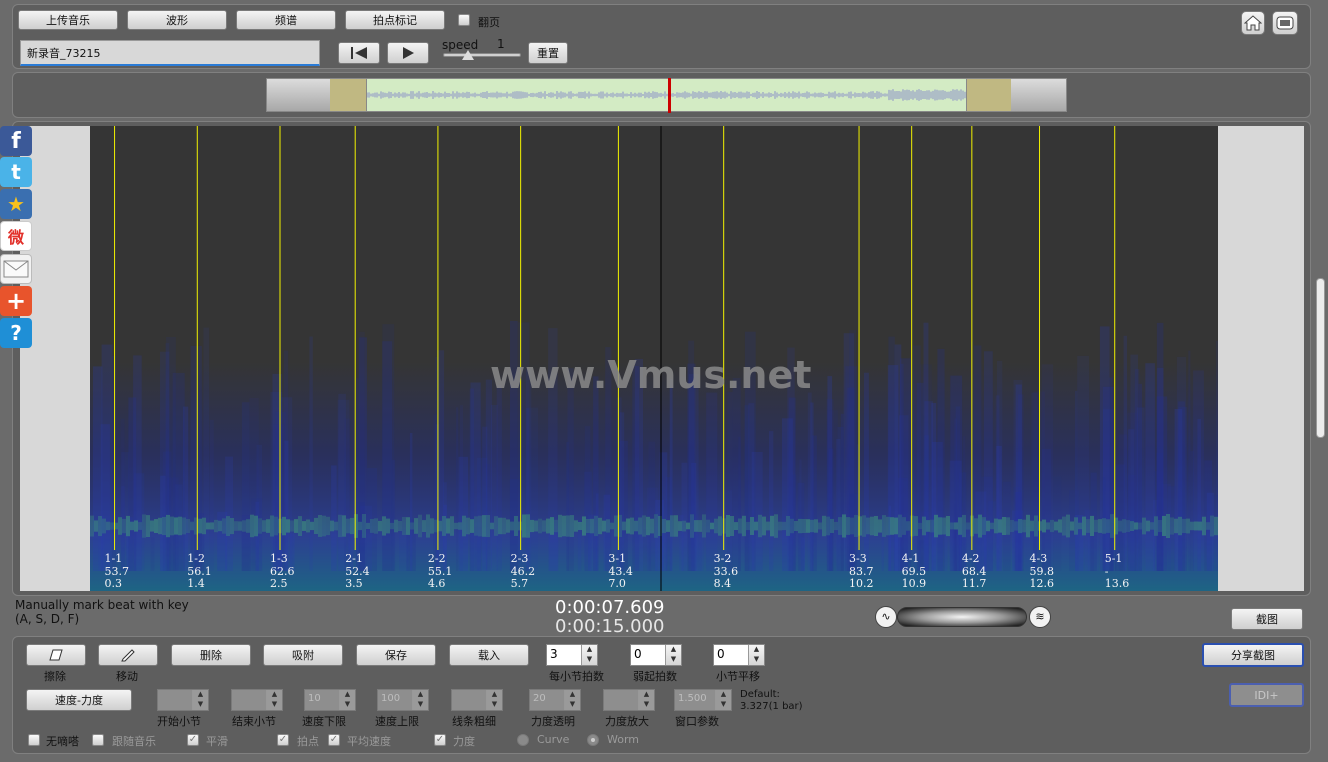 Image resolution: width=1328 pixels, height=762 pixels. Describe the element at coordinates (617, 583) in the screenshot. I see `beat-label-t: 7.0` at that location.